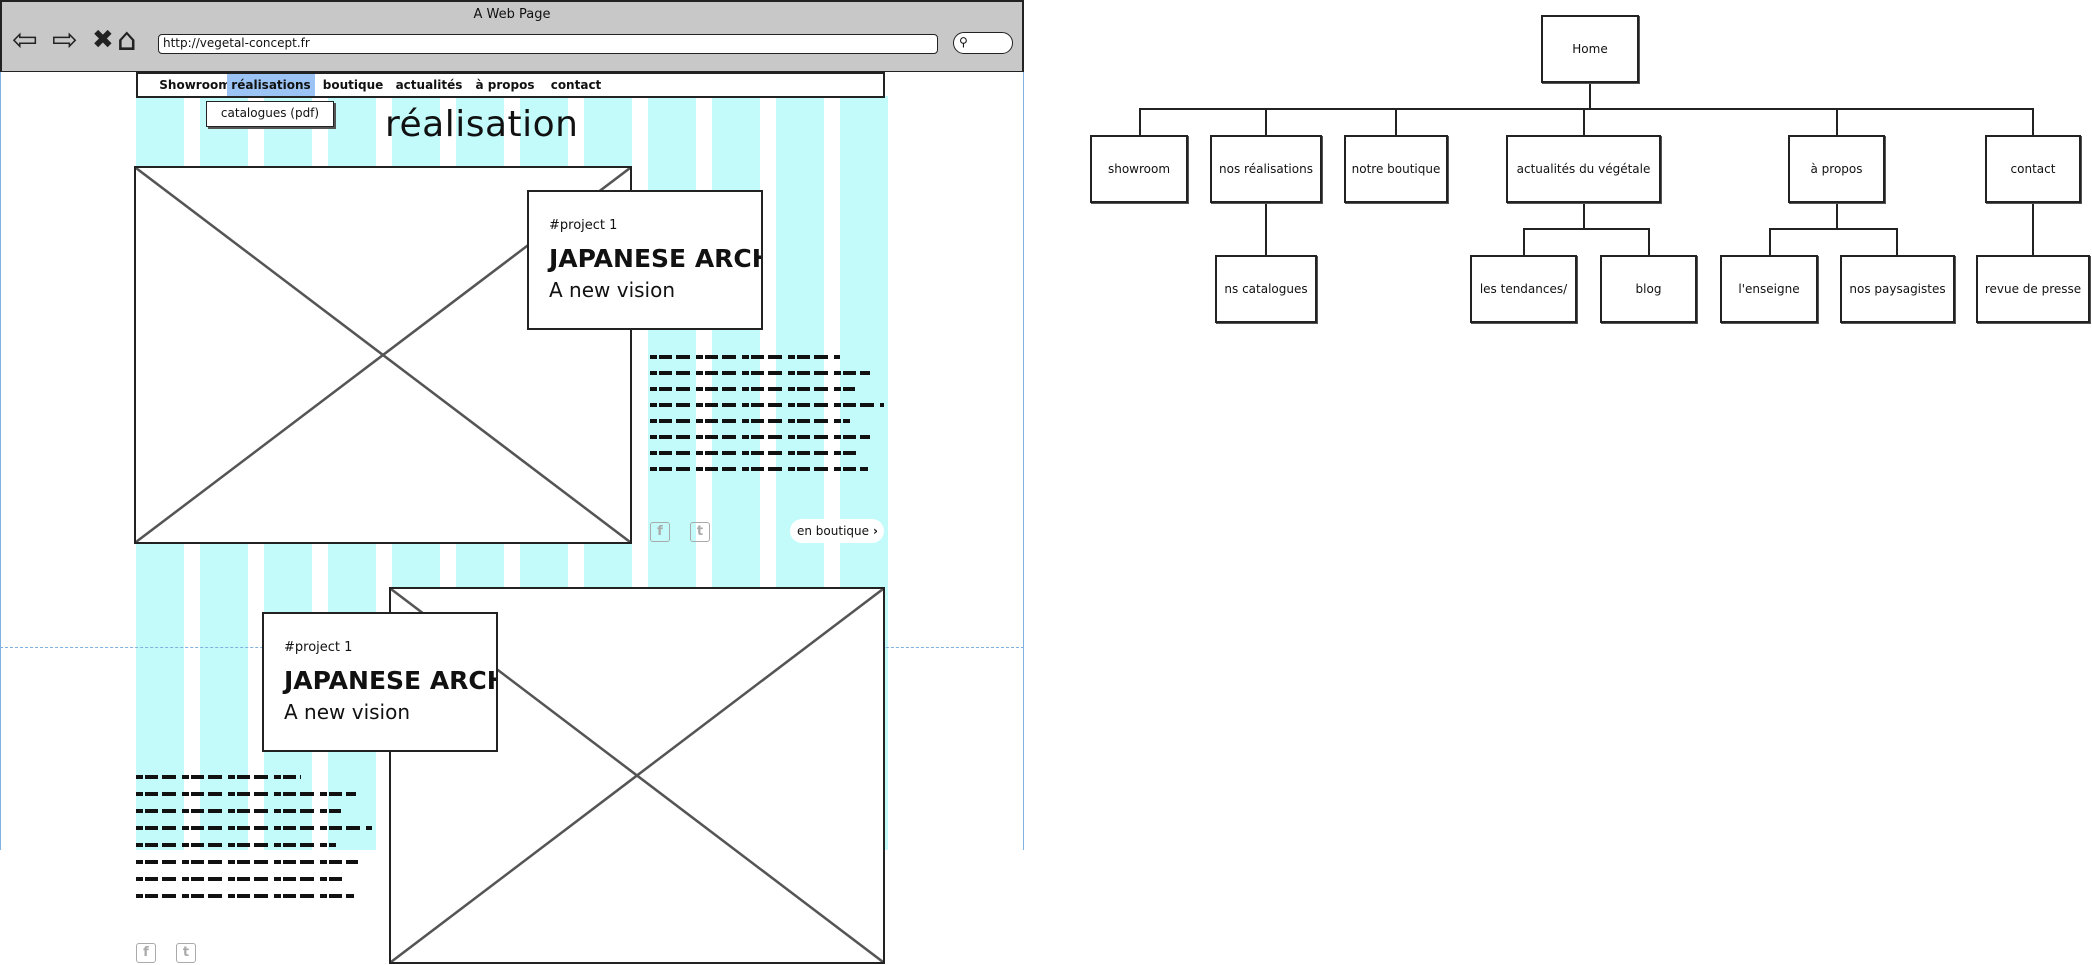  Describe the element at coordinates (2033, 169) in the screenshot. I see `sitemap-node-contact: contact` at that location.